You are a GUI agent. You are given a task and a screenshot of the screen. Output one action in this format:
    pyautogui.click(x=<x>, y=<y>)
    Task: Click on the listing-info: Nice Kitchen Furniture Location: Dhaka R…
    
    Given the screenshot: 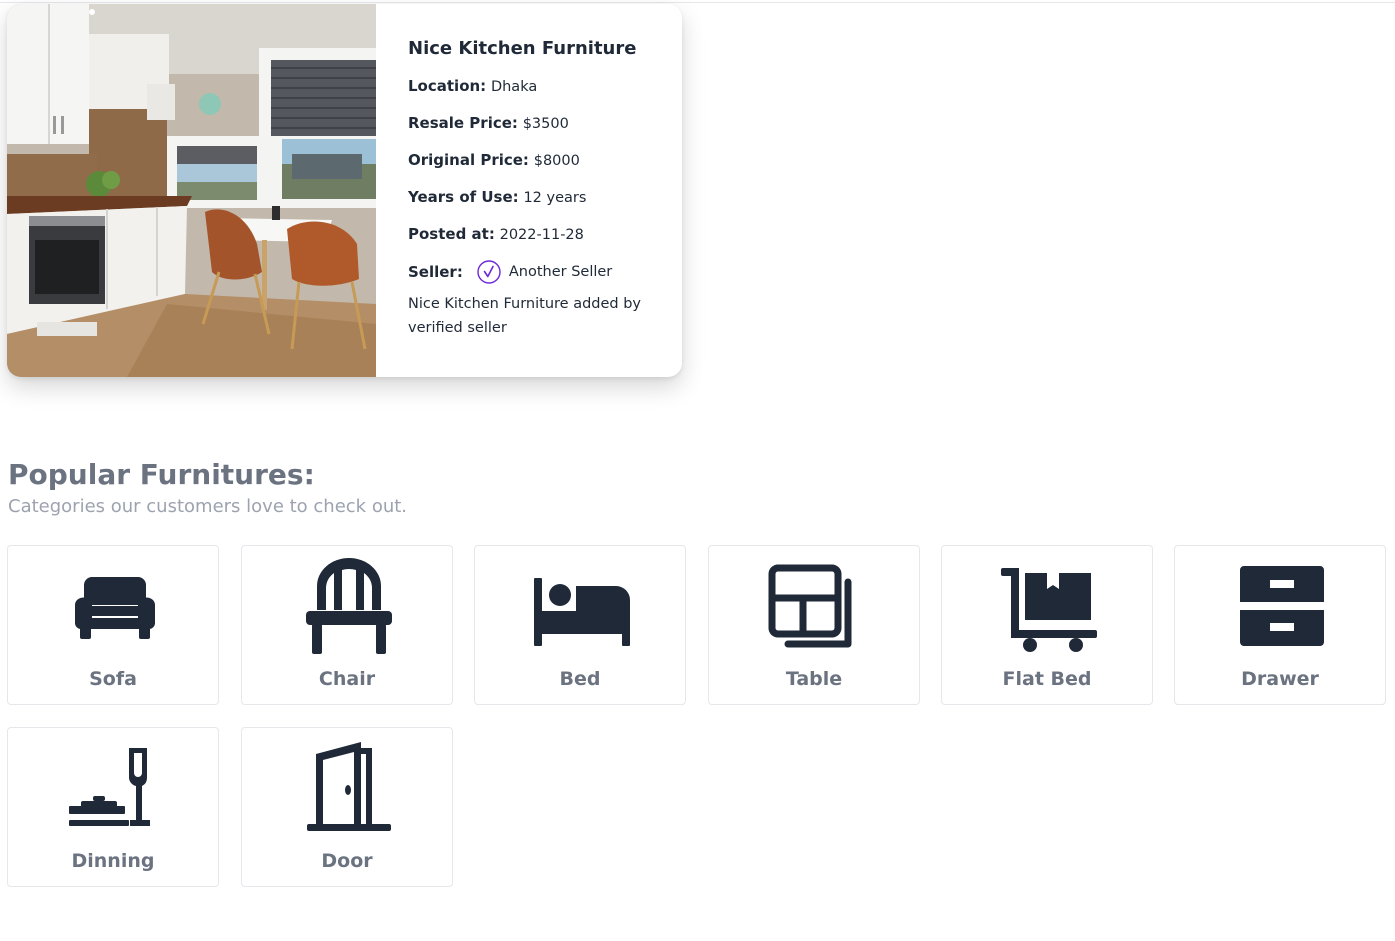 What is the action you would take?
    pyautogui.click(x=535, y=188)
    